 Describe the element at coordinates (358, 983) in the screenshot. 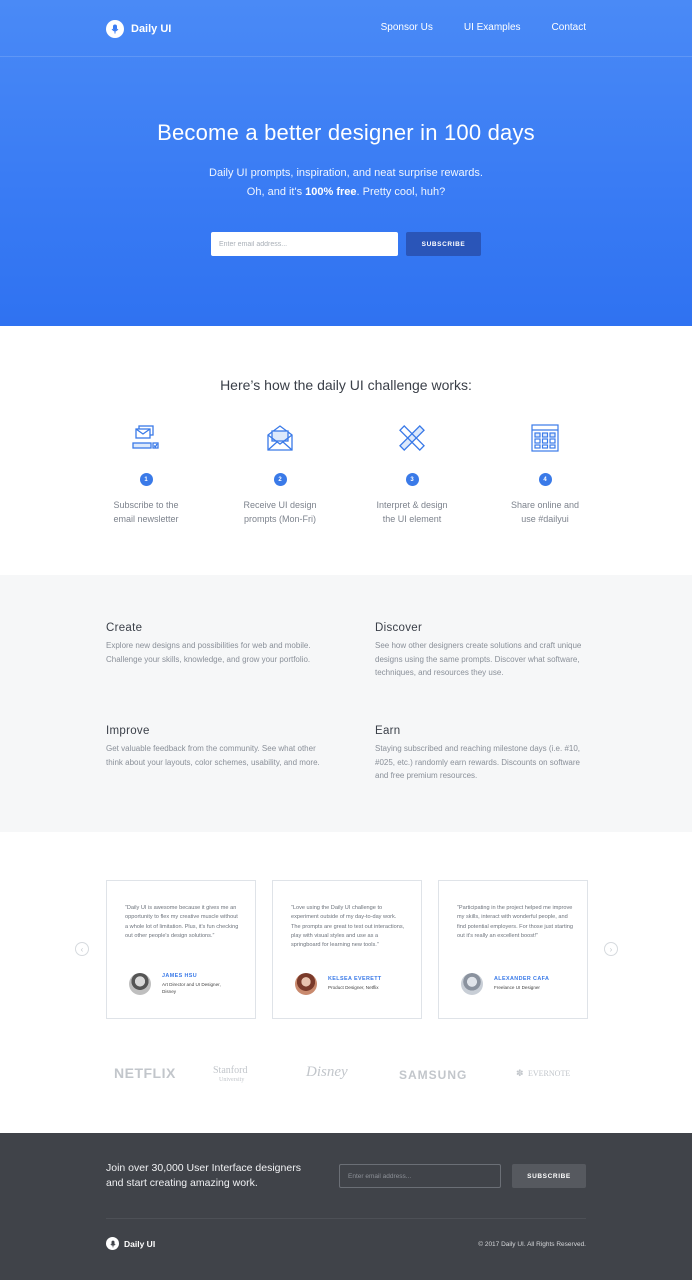

I see `author-meta: KELSEA EVERETT Product Designer, Netflix` at that location.